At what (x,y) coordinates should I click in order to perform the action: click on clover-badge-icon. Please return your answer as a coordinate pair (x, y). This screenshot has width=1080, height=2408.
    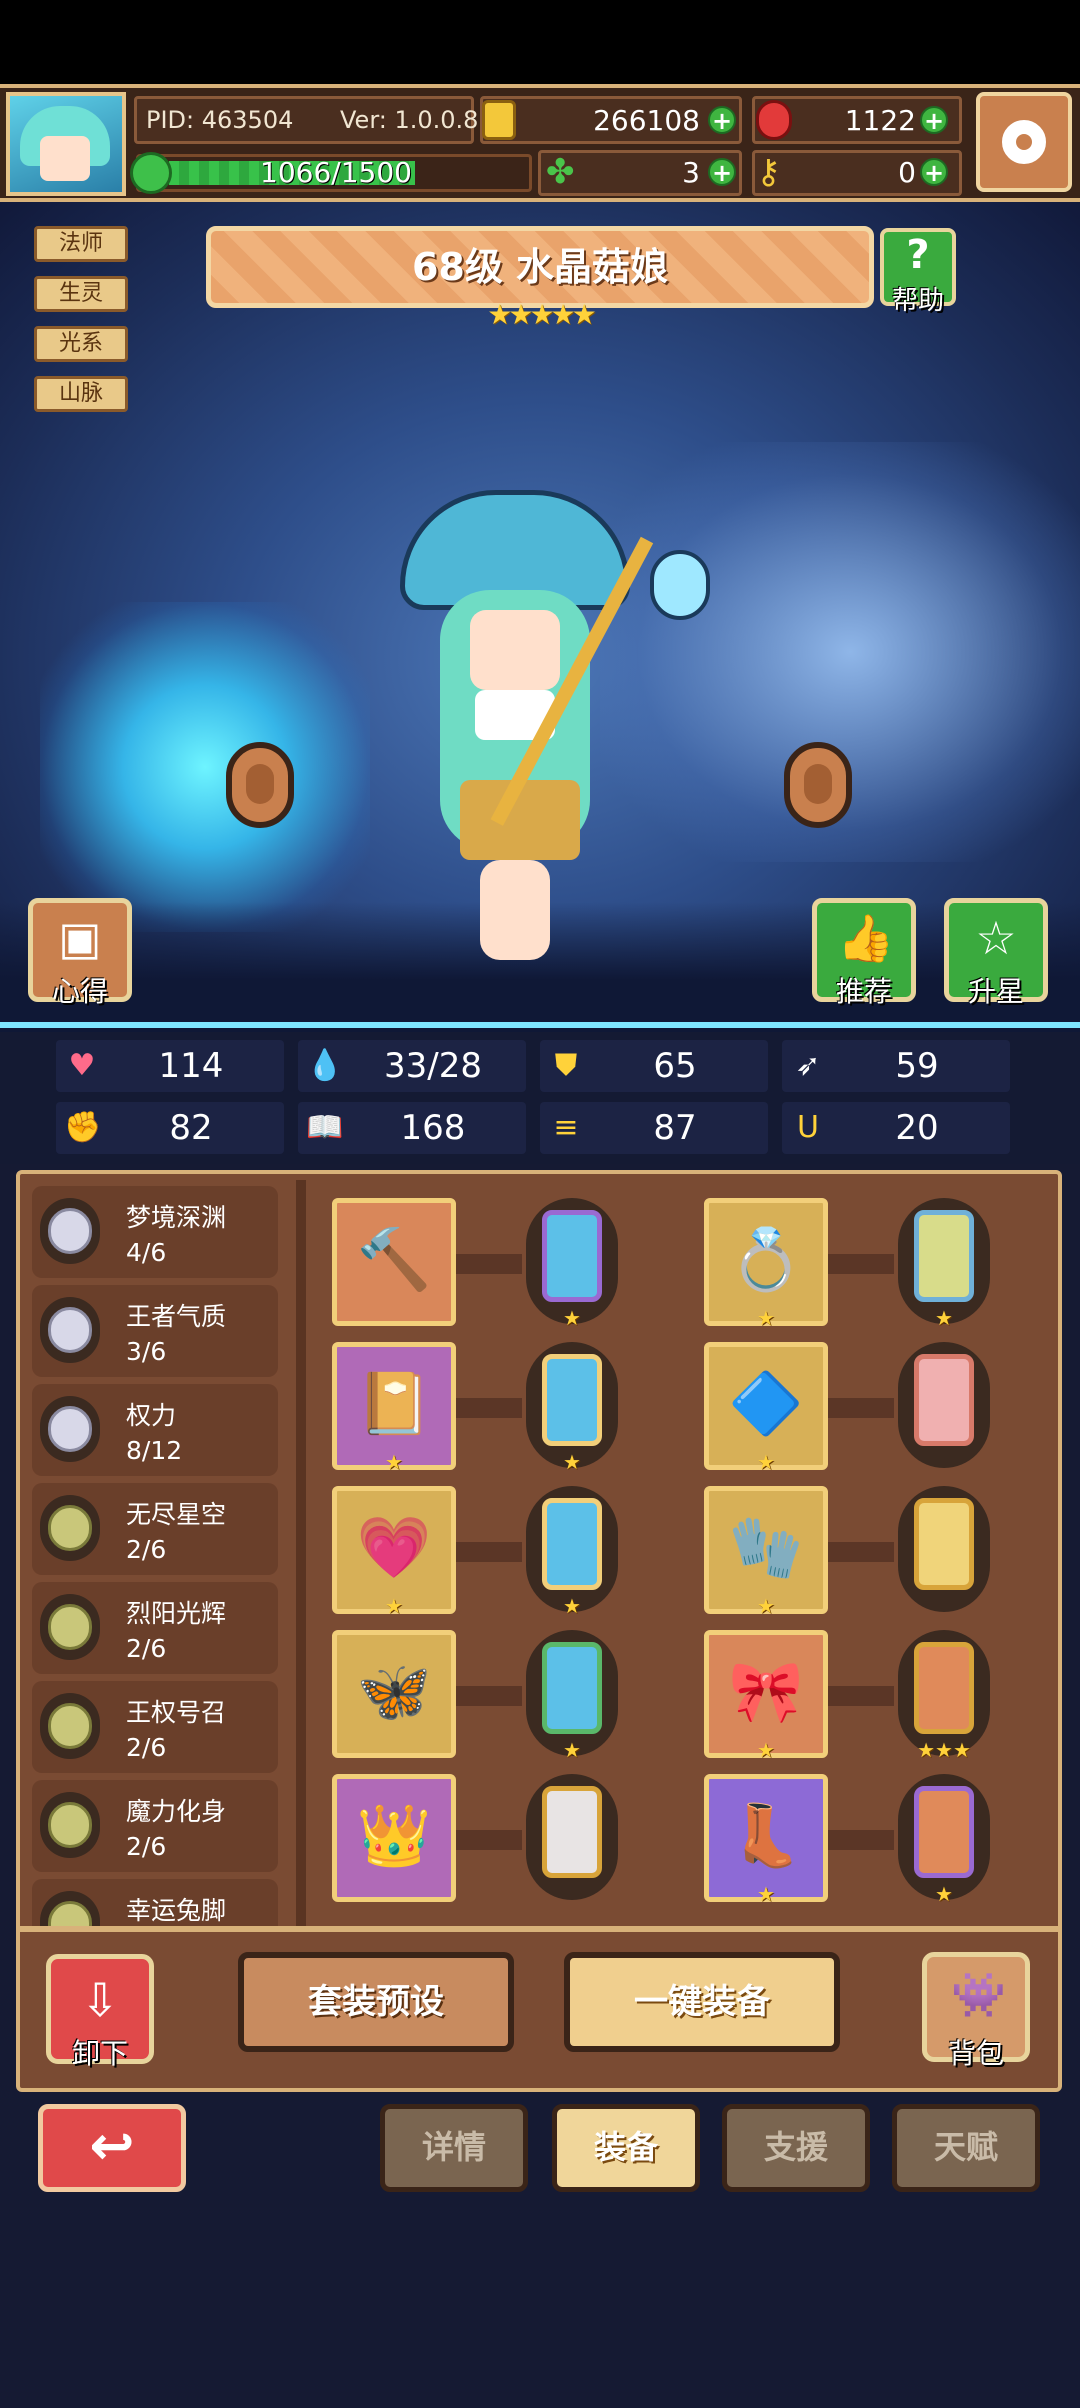
    Looking at the image, I should click on (151, 173).